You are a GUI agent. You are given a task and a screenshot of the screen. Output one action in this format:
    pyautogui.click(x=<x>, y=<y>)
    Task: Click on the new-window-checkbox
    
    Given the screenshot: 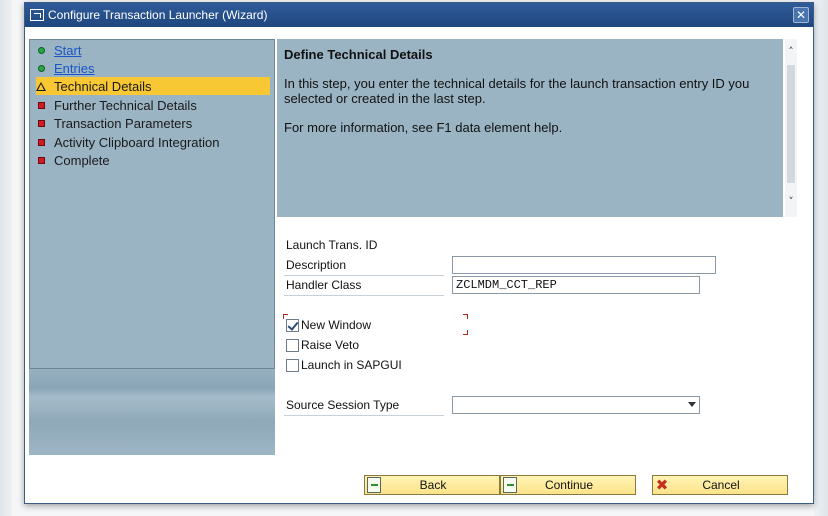 What is the action you would take?
    pyautogui.click(x=292, y=325)
    